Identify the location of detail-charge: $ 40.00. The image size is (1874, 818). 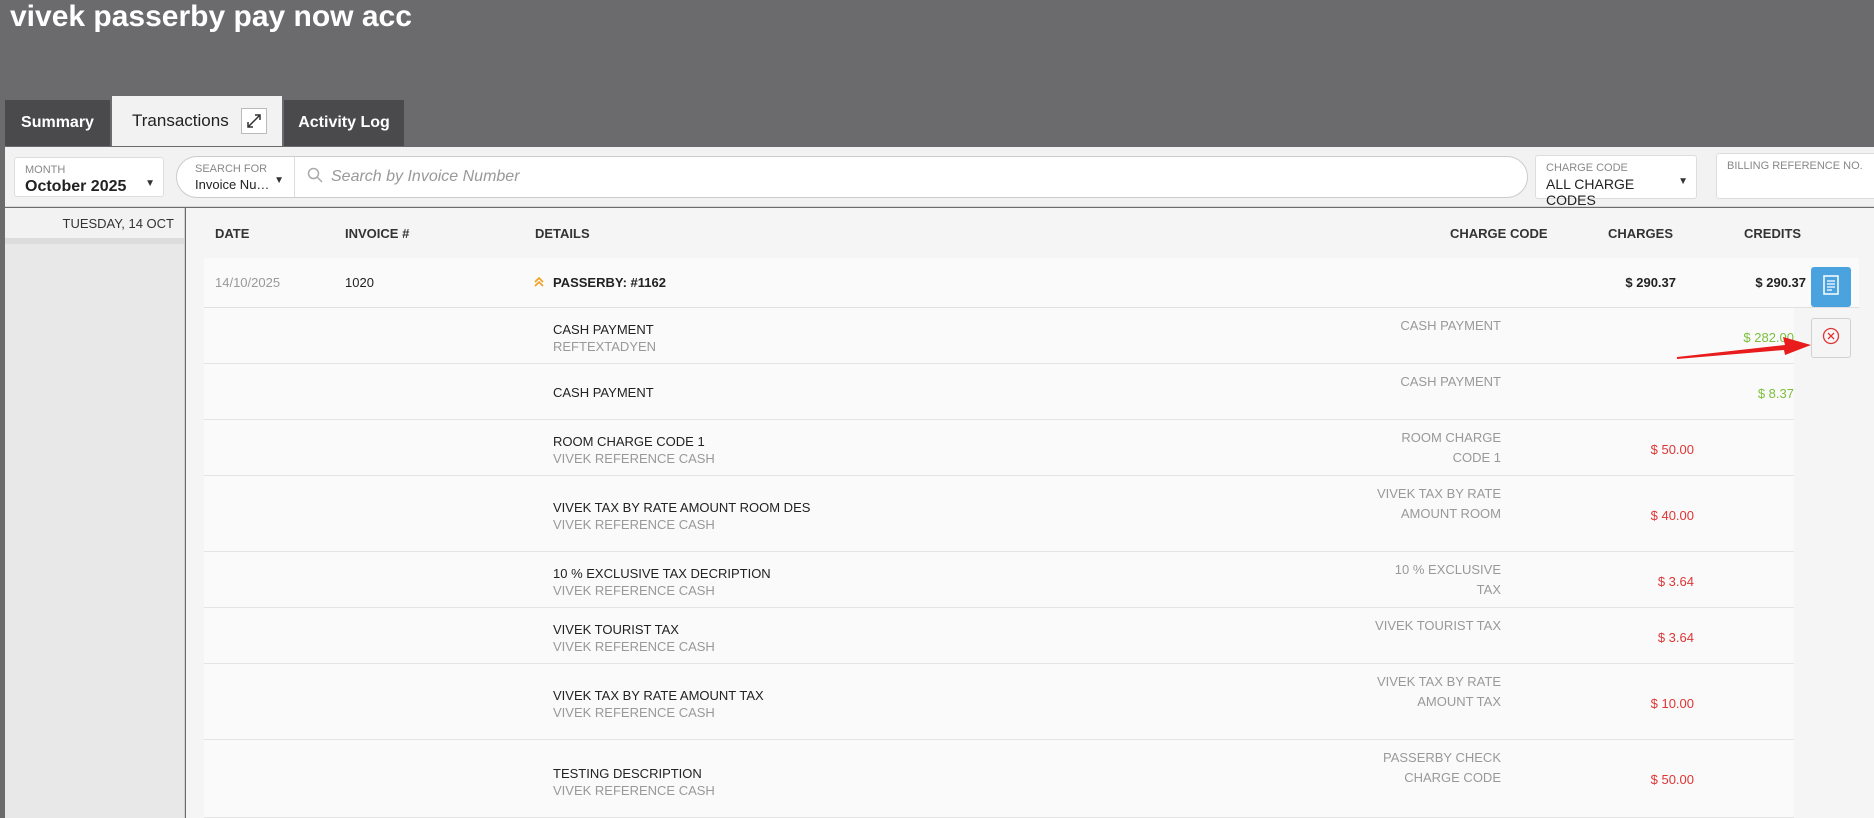
(1672, 515).